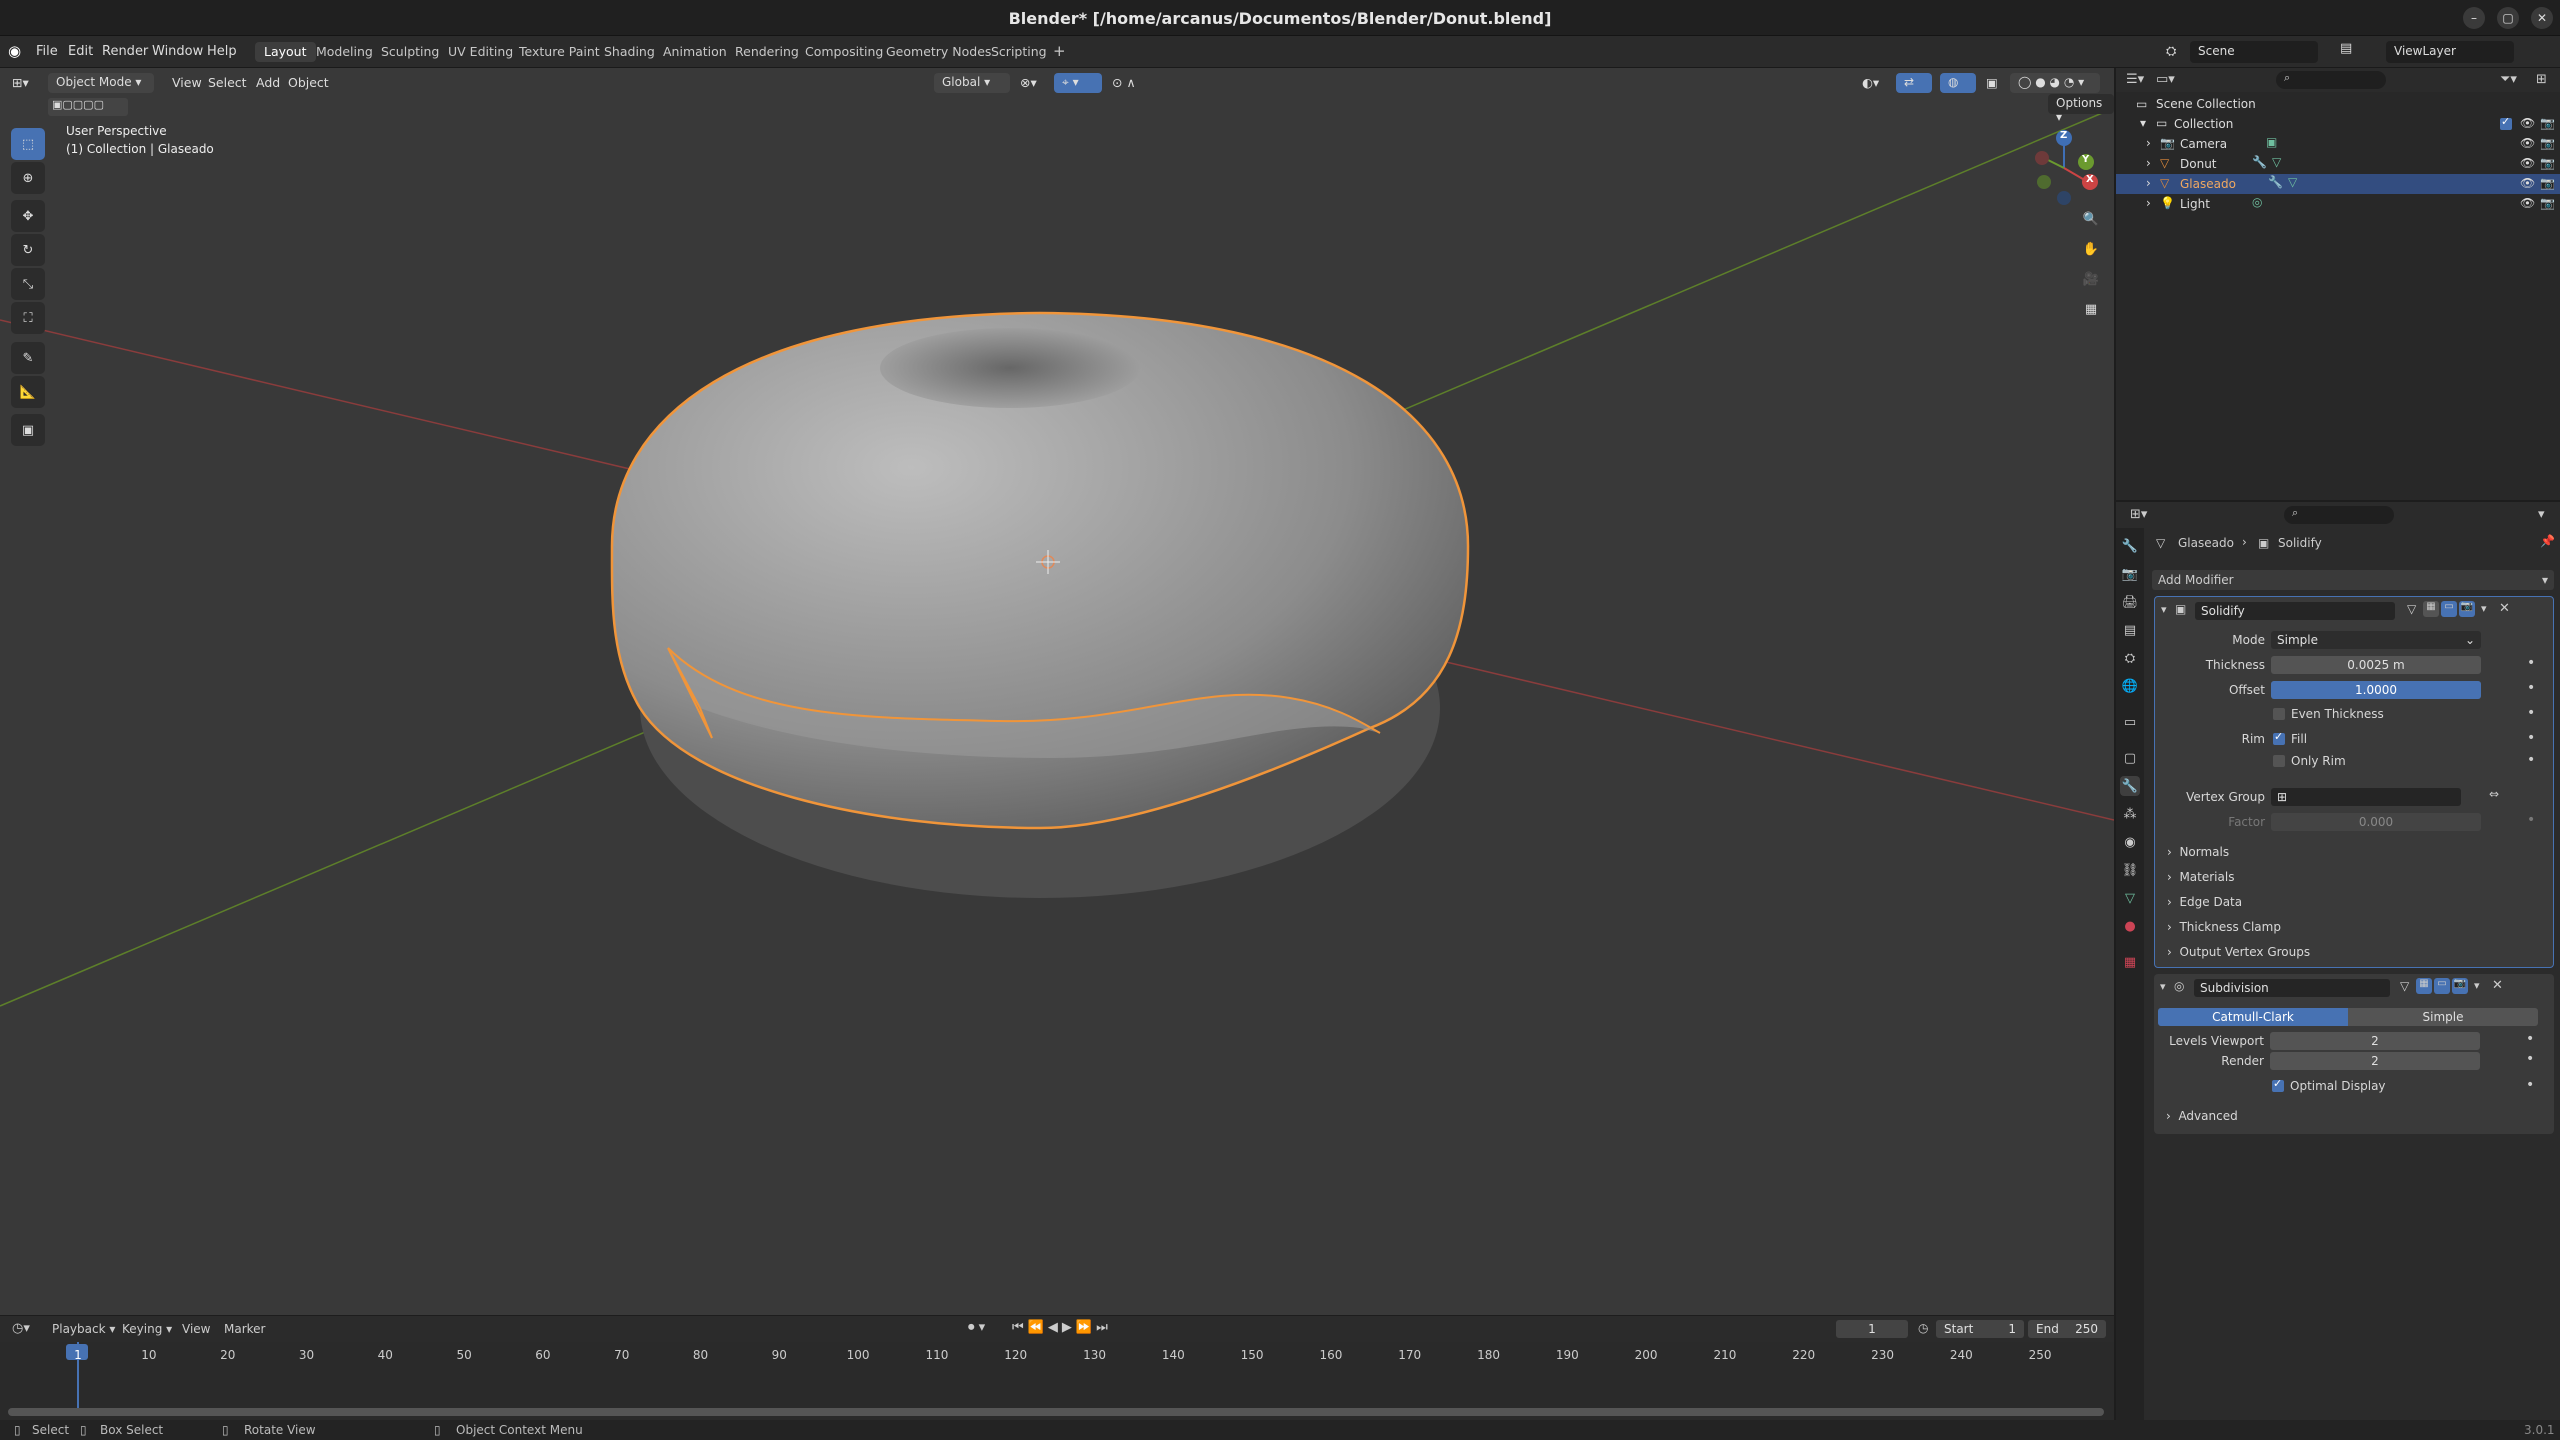 The height and width of the screenshot is (1440, 2560). What do you see at coordinates (2130, 722) in the screenshot?
I see `collection-tab-icon: ▭` at bounding box center [2130, 722].